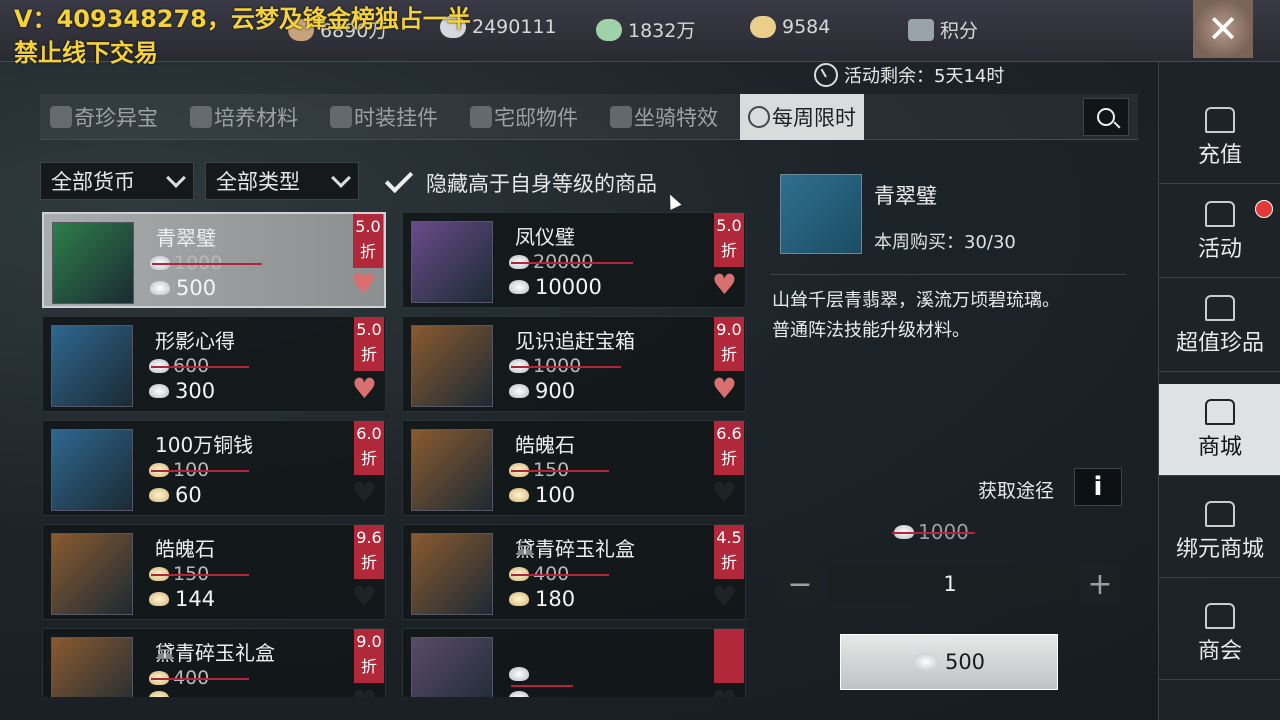 The width and height of the screenshot is (1280, 720). What do you see at coordinates (821, 214) in the screenshot?
I see `detail-item-image` at bounding box center [821, 214].